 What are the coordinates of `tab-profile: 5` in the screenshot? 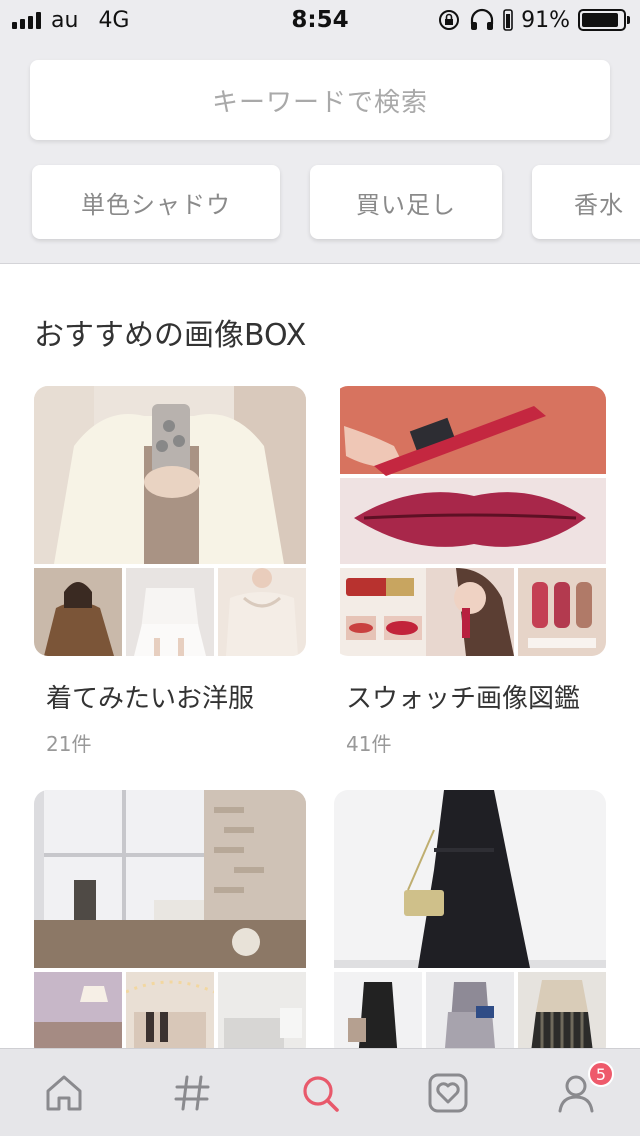 It's located at (576, 1092).